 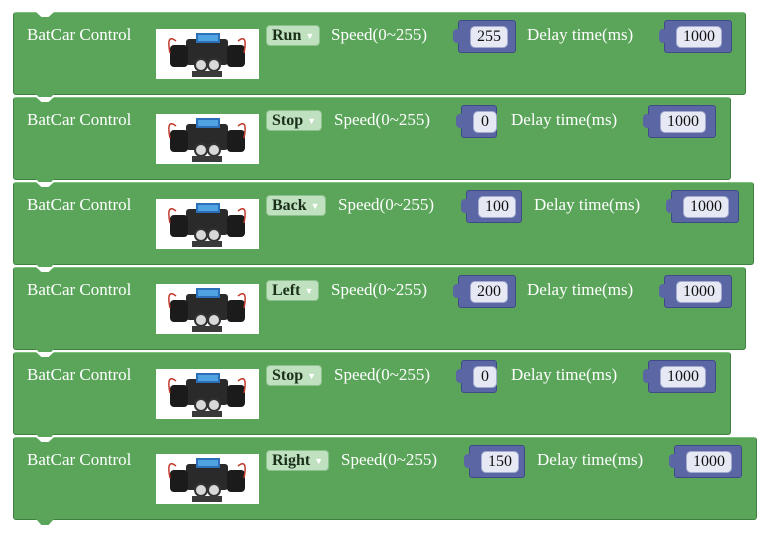 What do you see at coordinates (500, 461) in the screenshot?
I see `speed-input: 150` at bounding box center [500, 461].